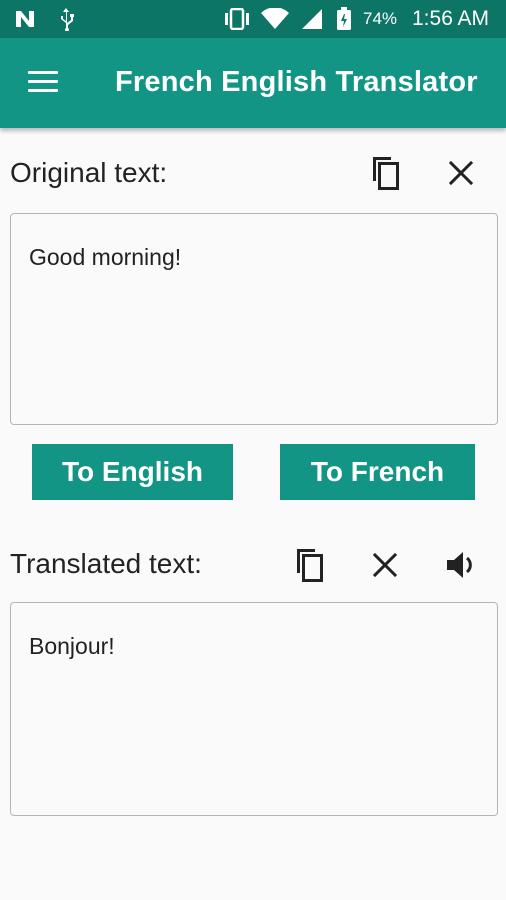  What do you see at coordinates (132, 472) in the screenshot?
I see `to-english-button: To English` at bounding box center [132, 472].